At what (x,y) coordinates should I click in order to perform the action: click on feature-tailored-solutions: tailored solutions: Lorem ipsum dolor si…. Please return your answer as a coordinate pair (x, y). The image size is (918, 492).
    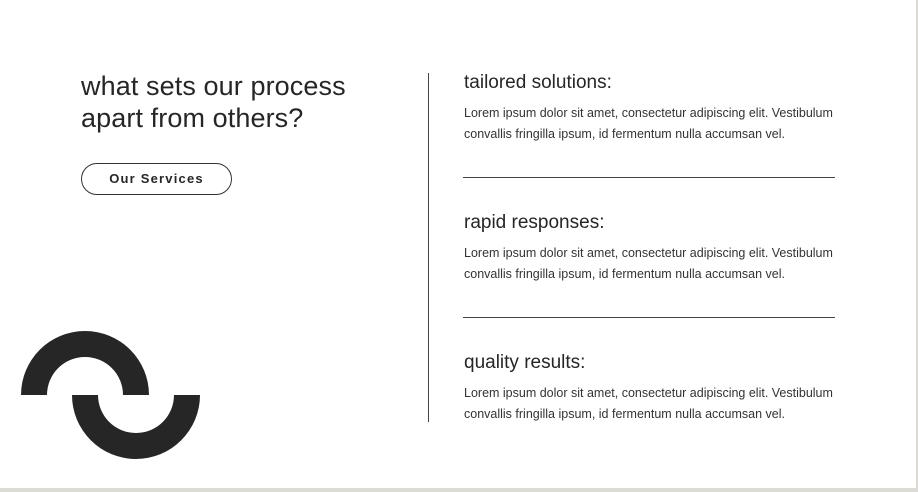
    Looking at the image, I should click on (650, 108).